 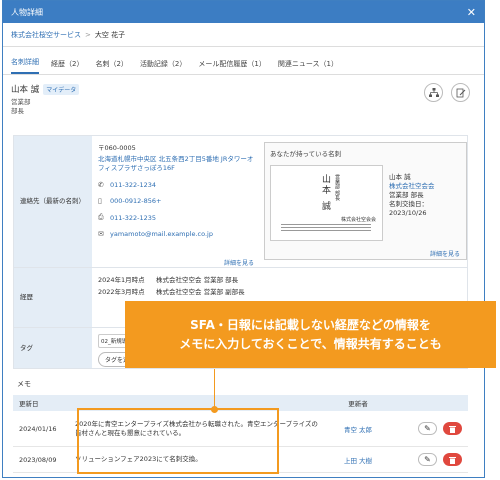 I want to click on breadcrumb: 株式会社桜空サービス > 大空 花子, so click(x=243, y=35).